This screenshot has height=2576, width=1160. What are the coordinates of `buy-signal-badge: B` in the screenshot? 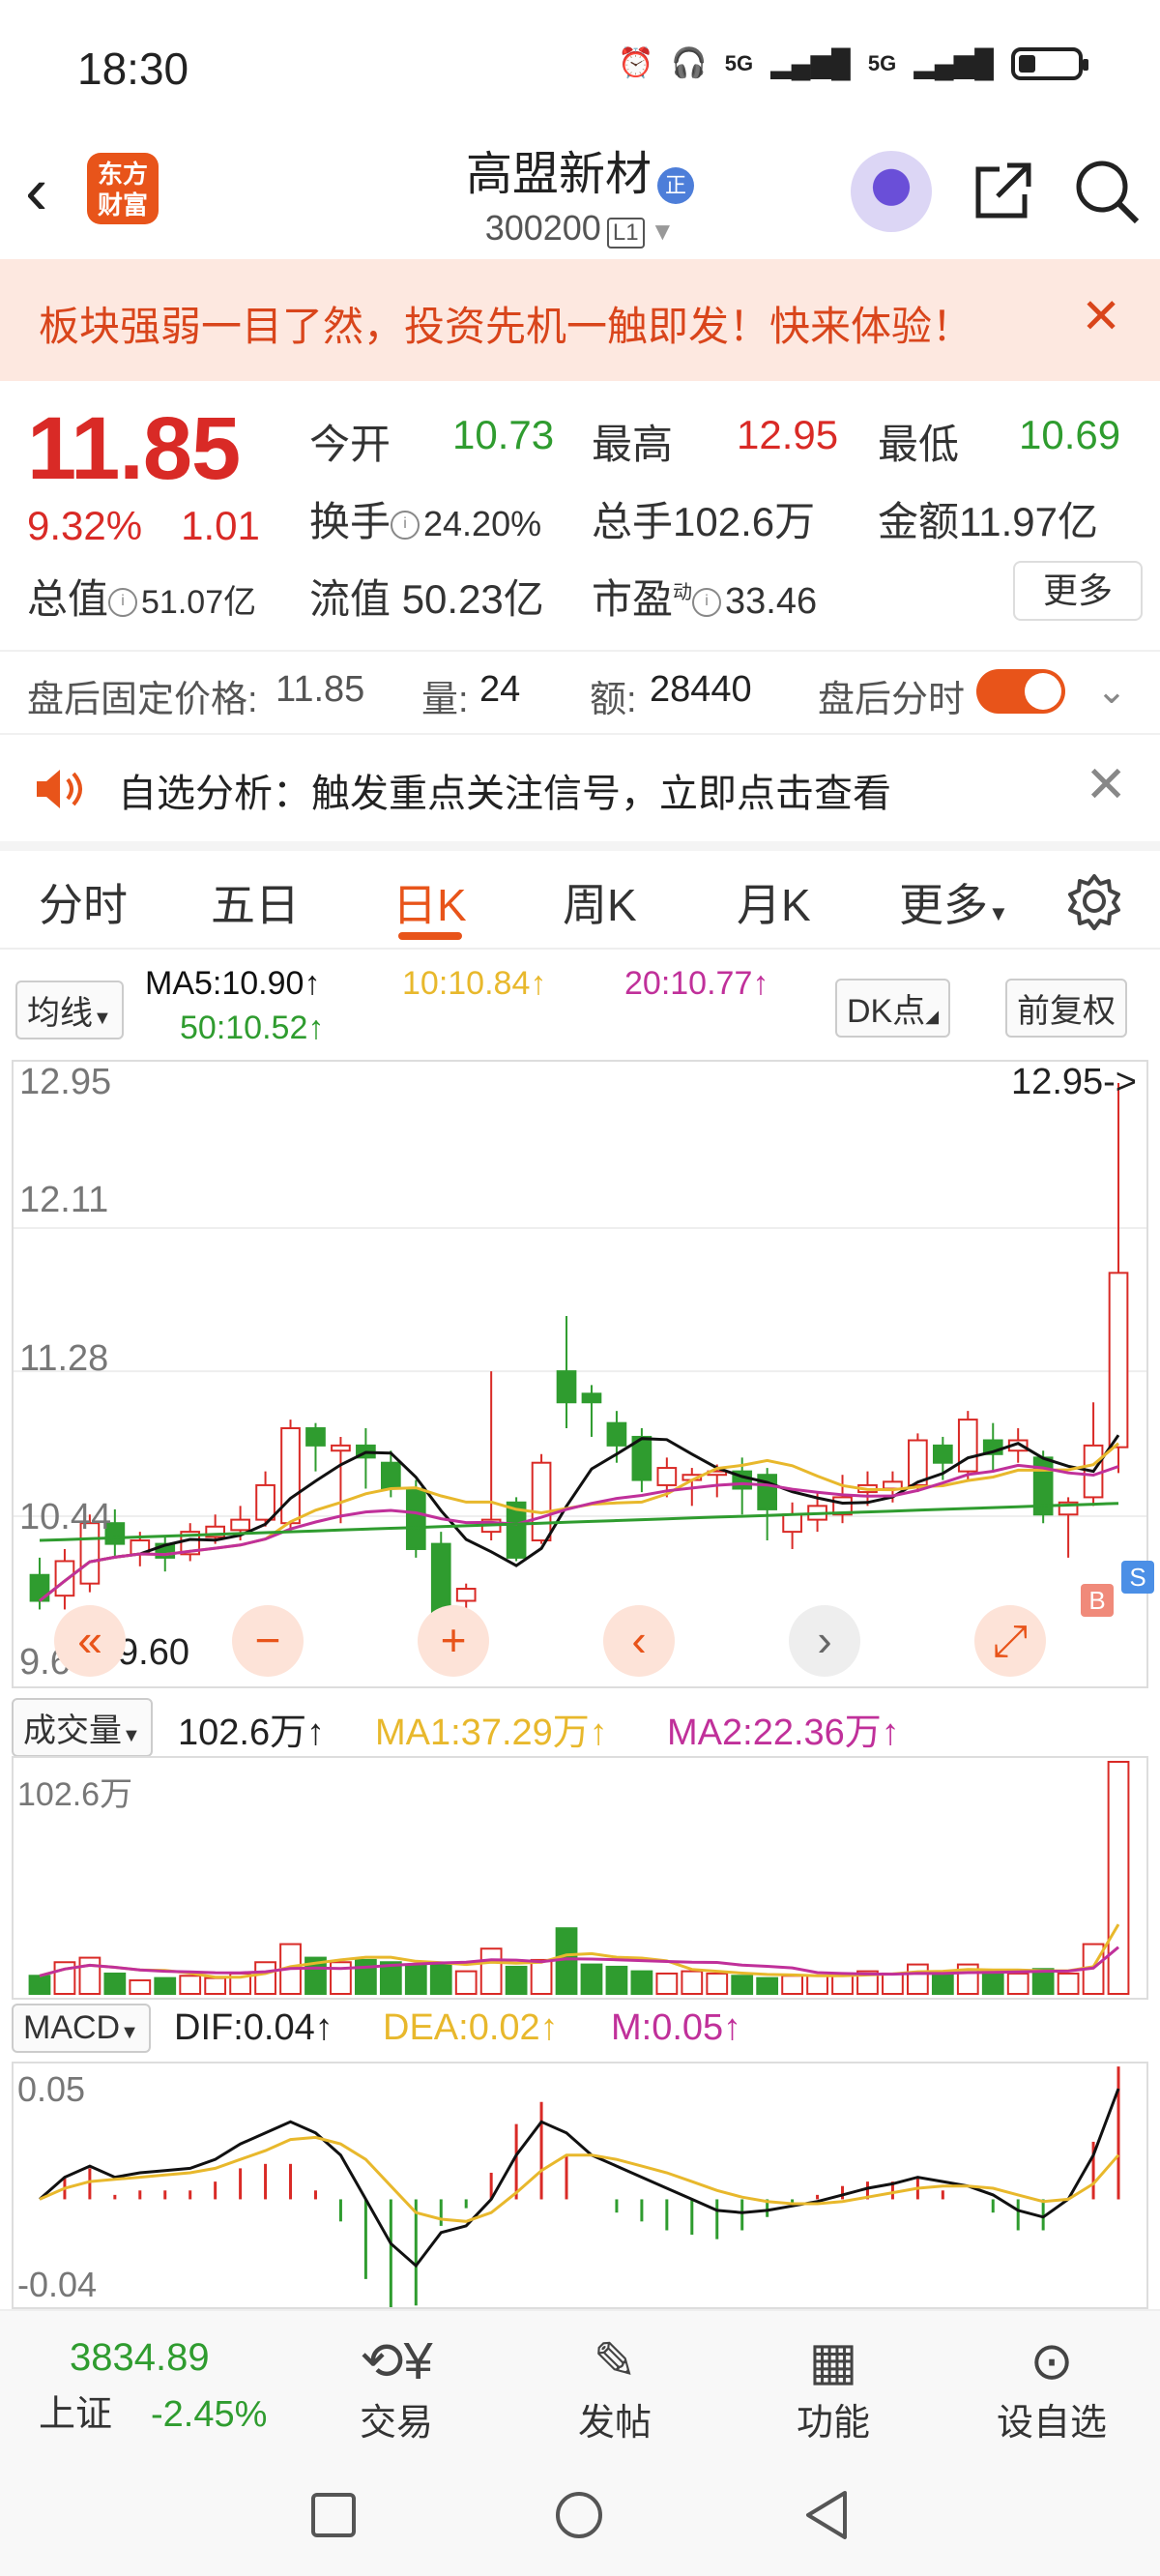 It's located at (1097, 1600).